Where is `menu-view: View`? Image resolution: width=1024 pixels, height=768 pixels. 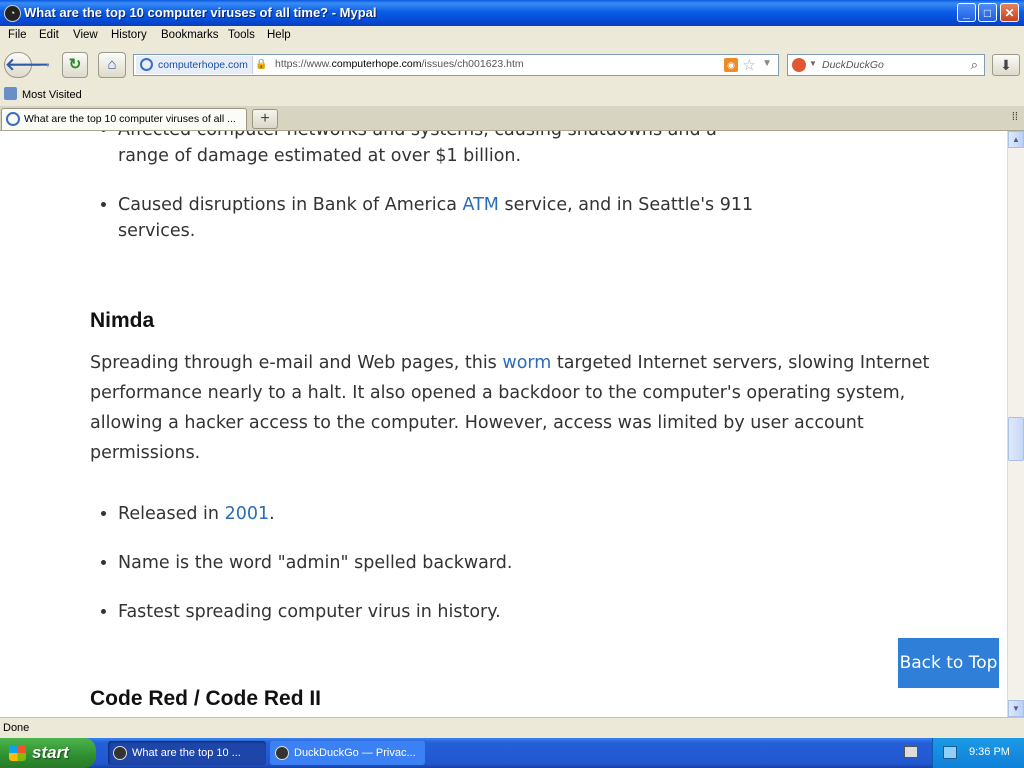
menu-view: View is located at coordinates (85, 35).